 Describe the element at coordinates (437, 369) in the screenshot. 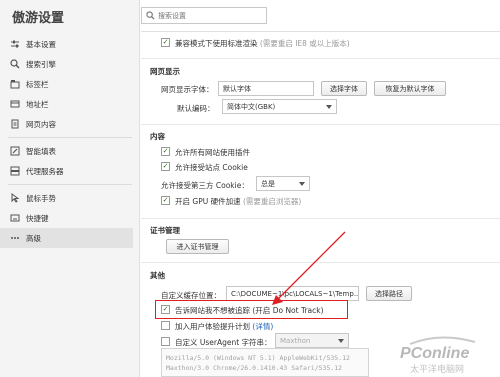

I see `watermark-sub: 太平洋电脑网` at that location.